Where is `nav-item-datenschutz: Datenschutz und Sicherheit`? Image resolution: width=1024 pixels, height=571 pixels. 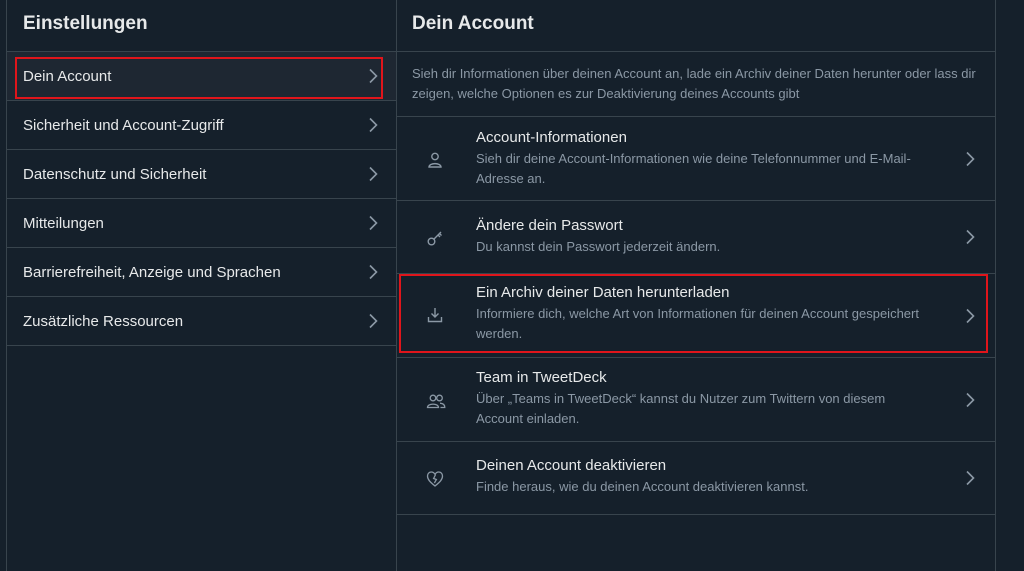
nav-item-datenschutz: Datenschutz und Sicherheit is located at coordinates (201, 174).